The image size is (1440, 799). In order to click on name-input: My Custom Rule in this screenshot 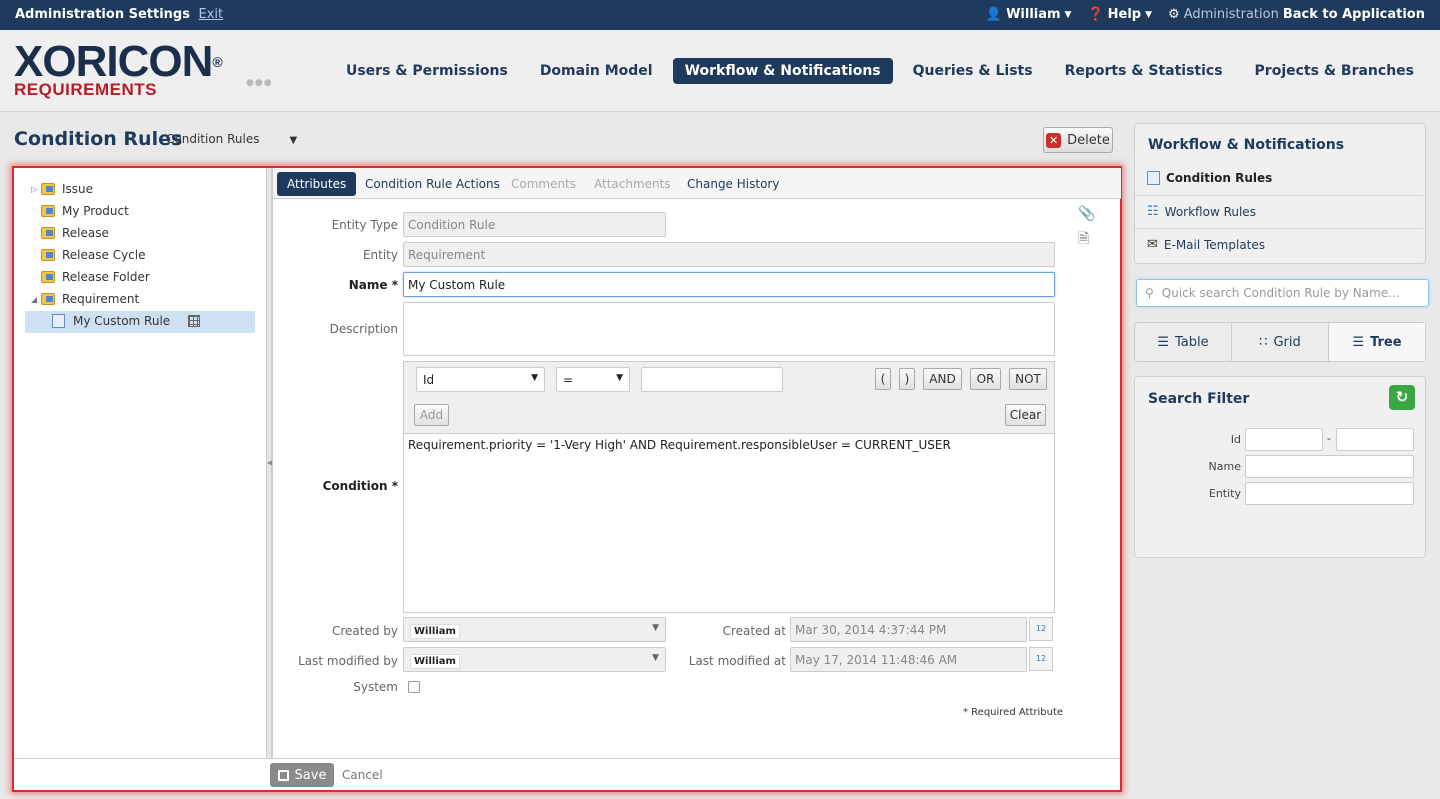, I will do `click(729, 284)`.